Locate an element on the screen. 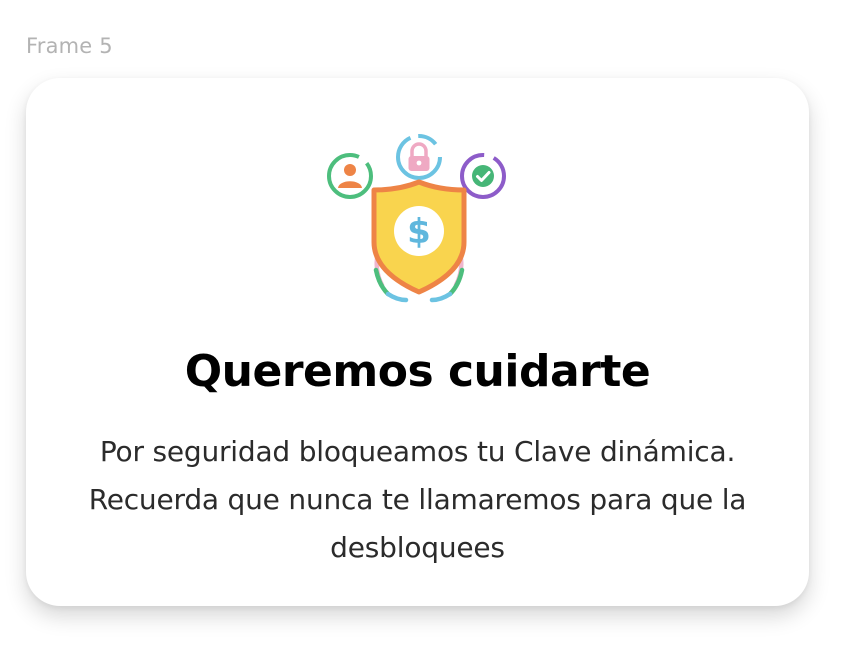 This screenshot has height=670, width=866. card-title: Queremos cuidarte is located at coordinates (417, 371).